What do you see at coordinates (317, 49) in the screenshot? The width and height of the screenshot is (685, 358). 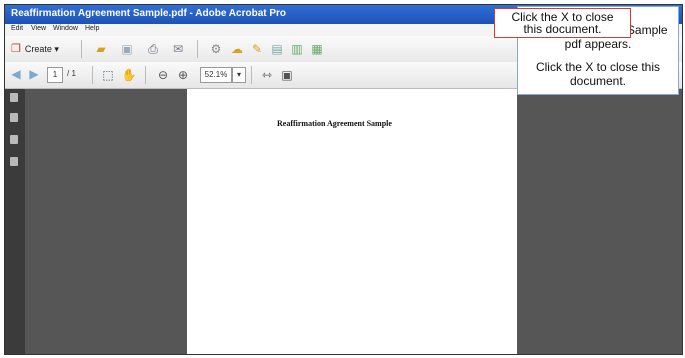 I see `review-icon: ▦` at bounding box center [317, 49].